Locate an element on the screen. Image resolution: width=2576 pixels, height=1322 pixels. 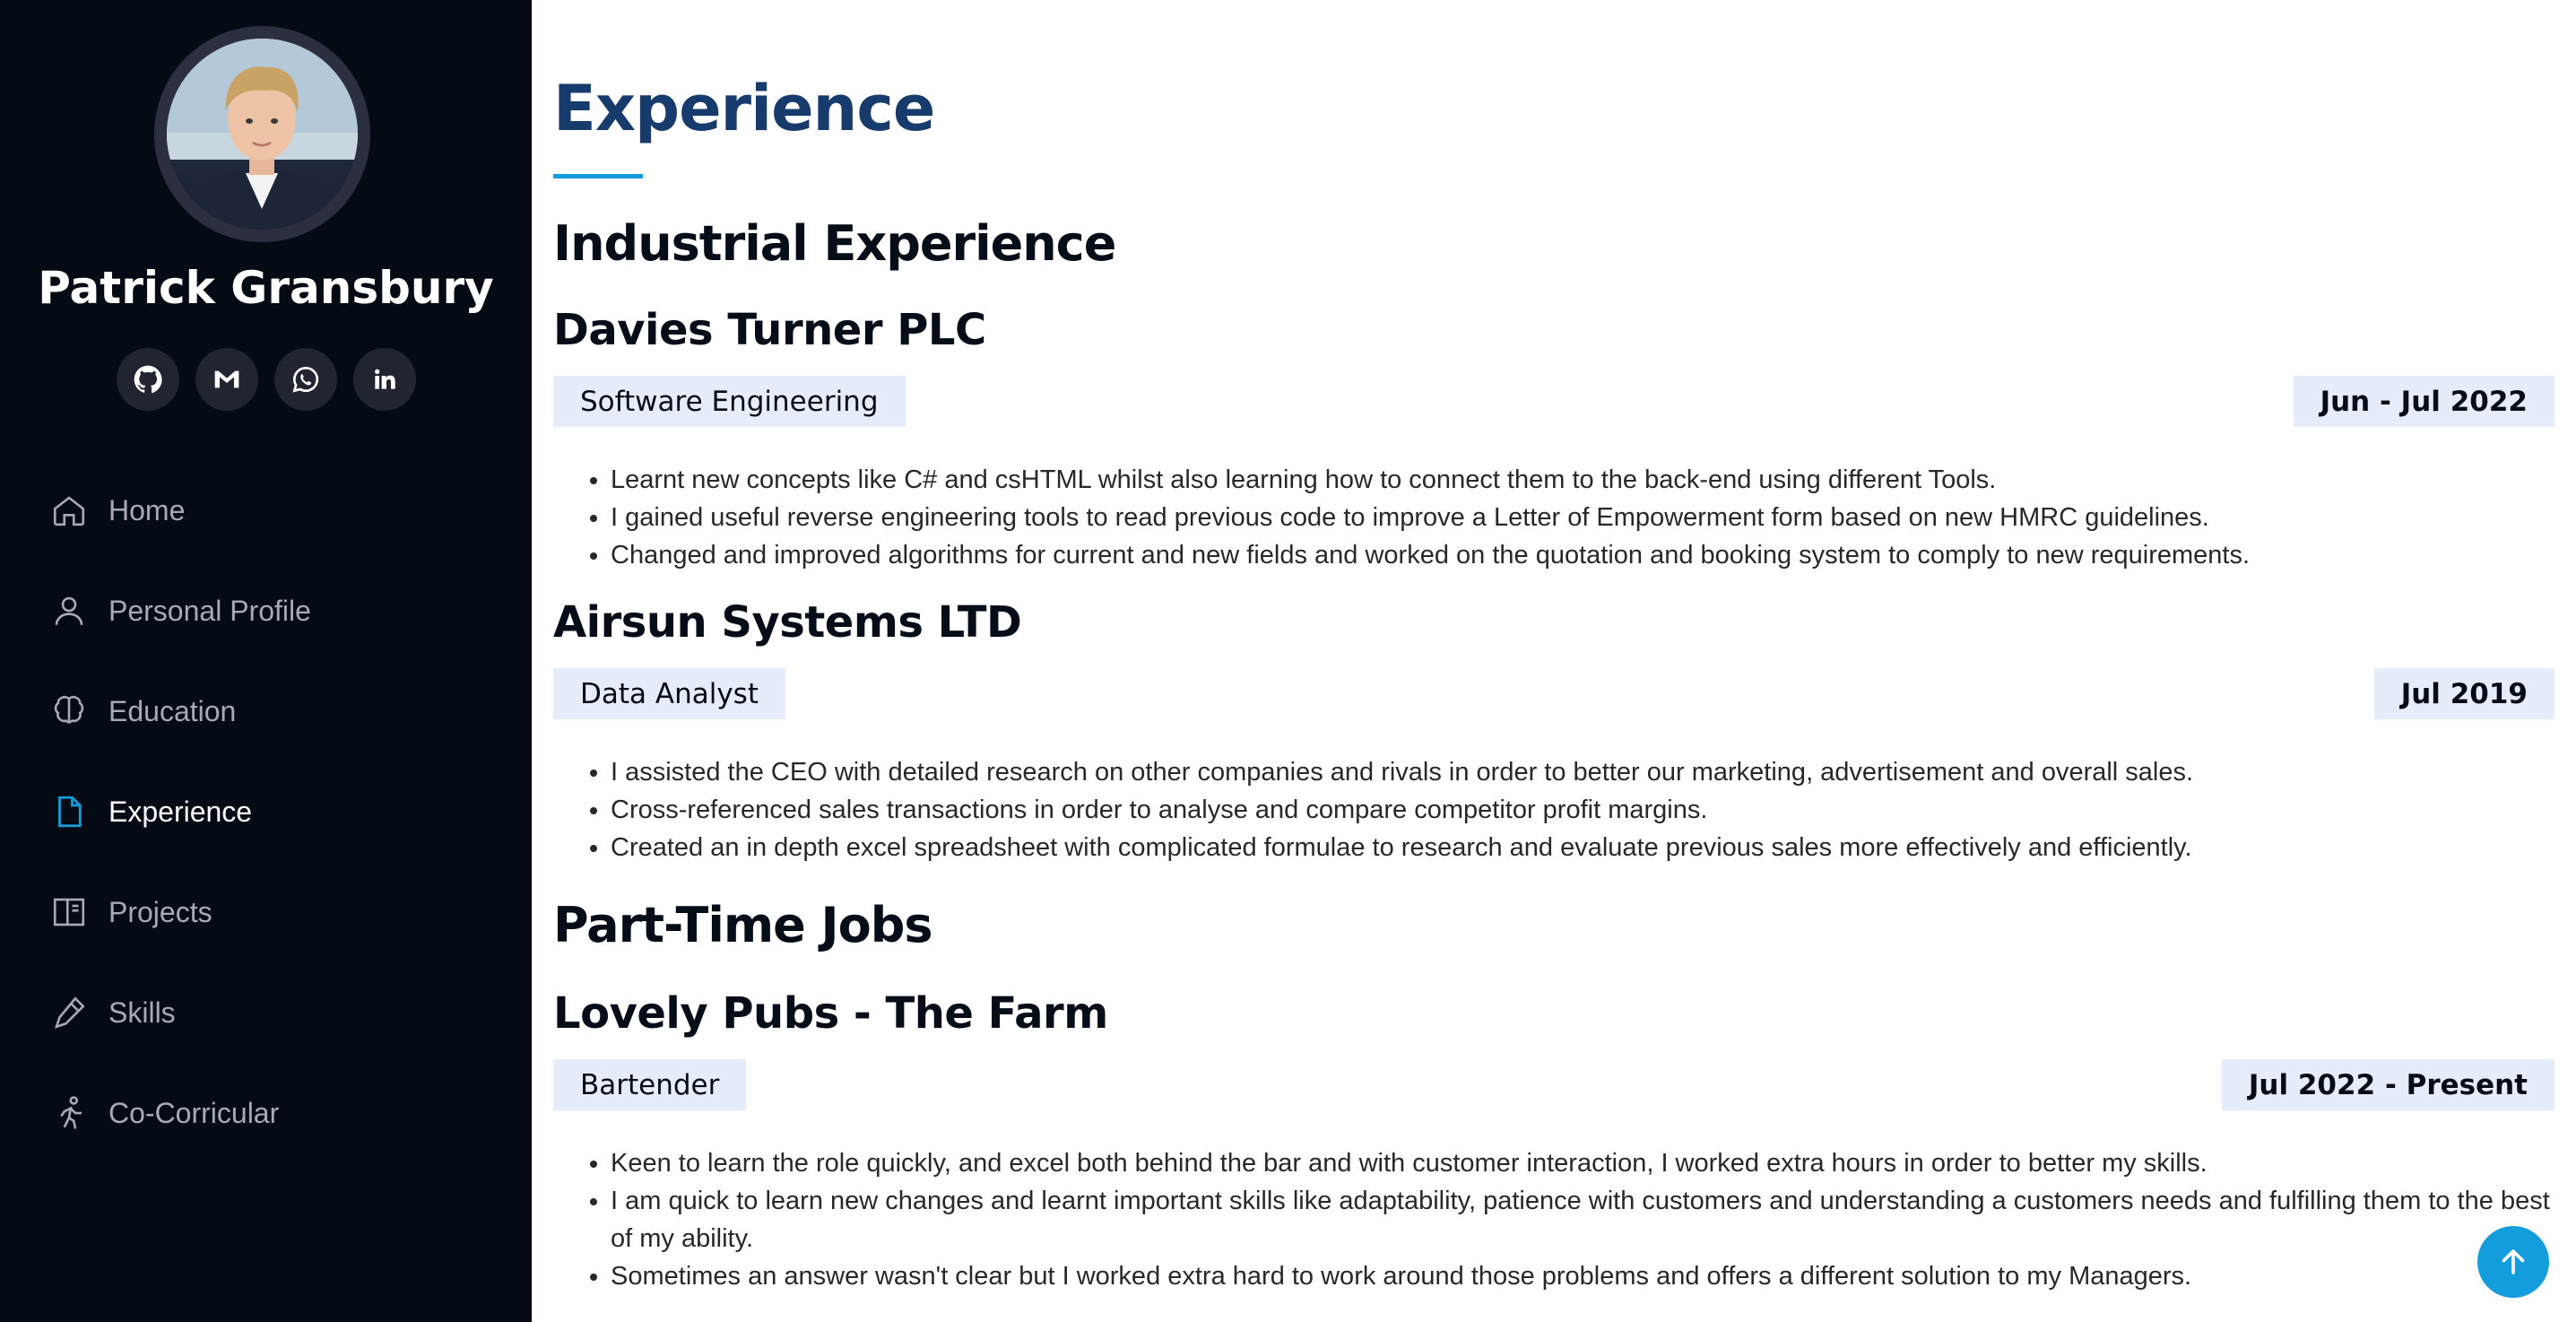
sidebar-item-label: Co-Corricular is located at coordinates (194, 1112).